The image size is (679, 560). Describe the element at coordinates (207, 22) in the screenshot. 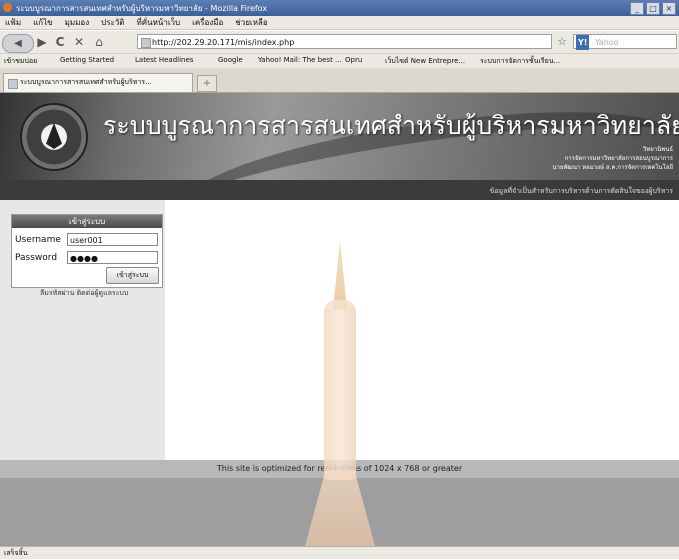

I see `menu-tools: เครื่องมือ` at that location.